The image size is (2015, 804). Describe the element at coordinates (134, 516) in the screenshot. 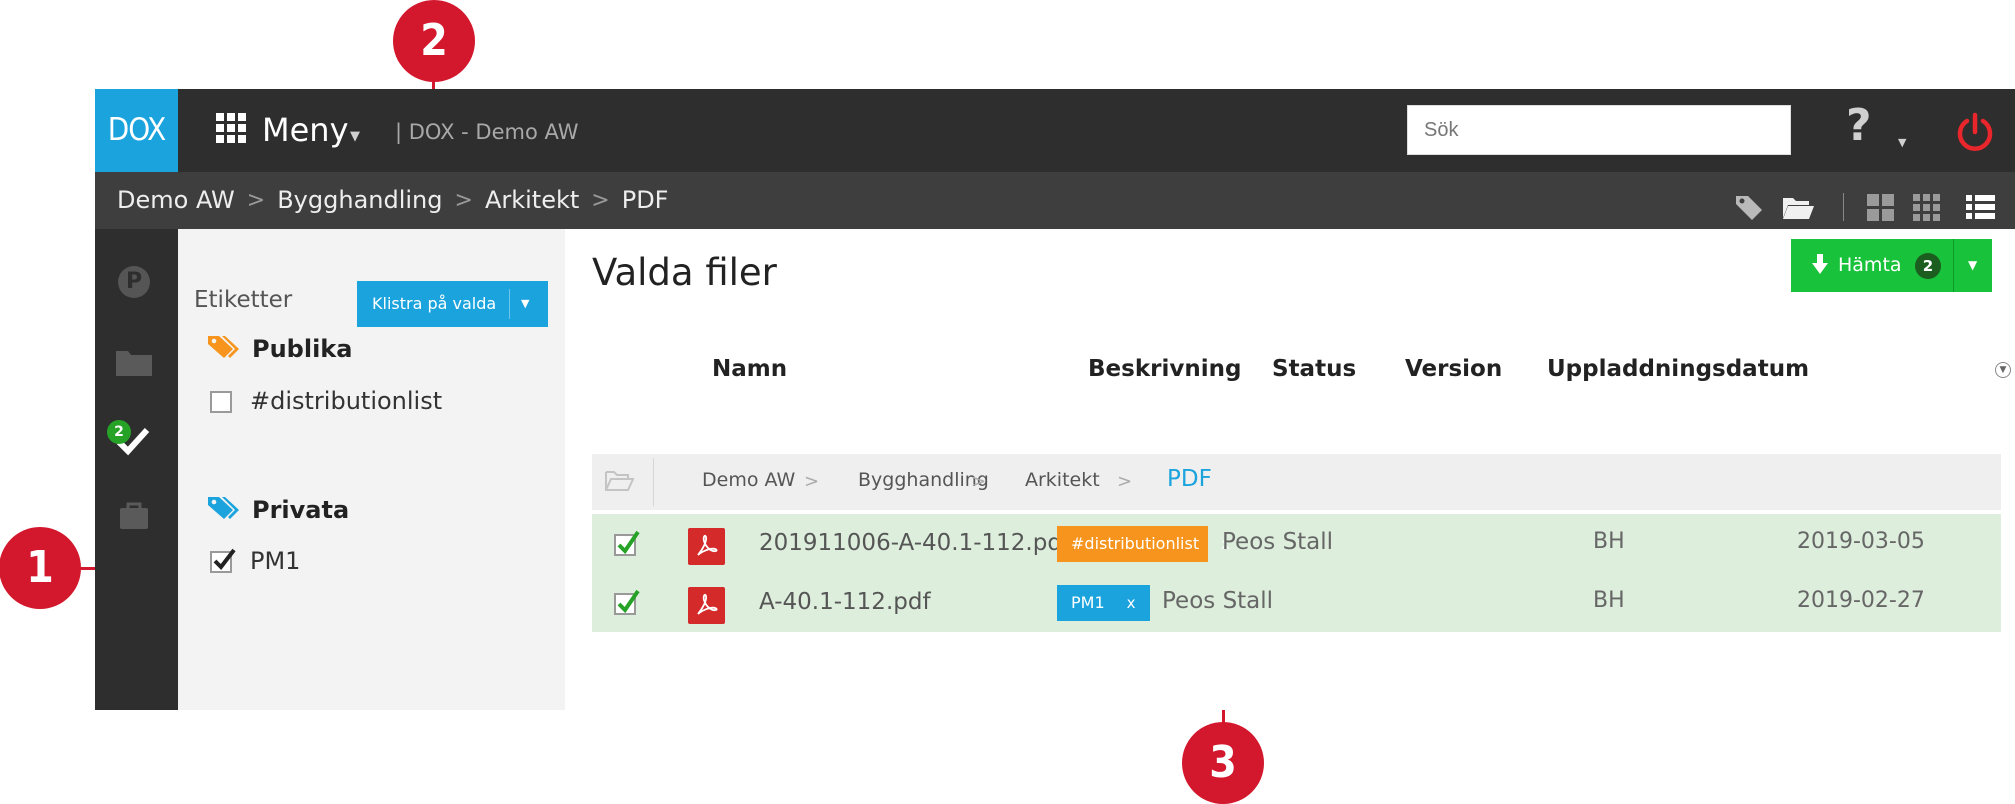

I see `briefcase-icon` at that location.